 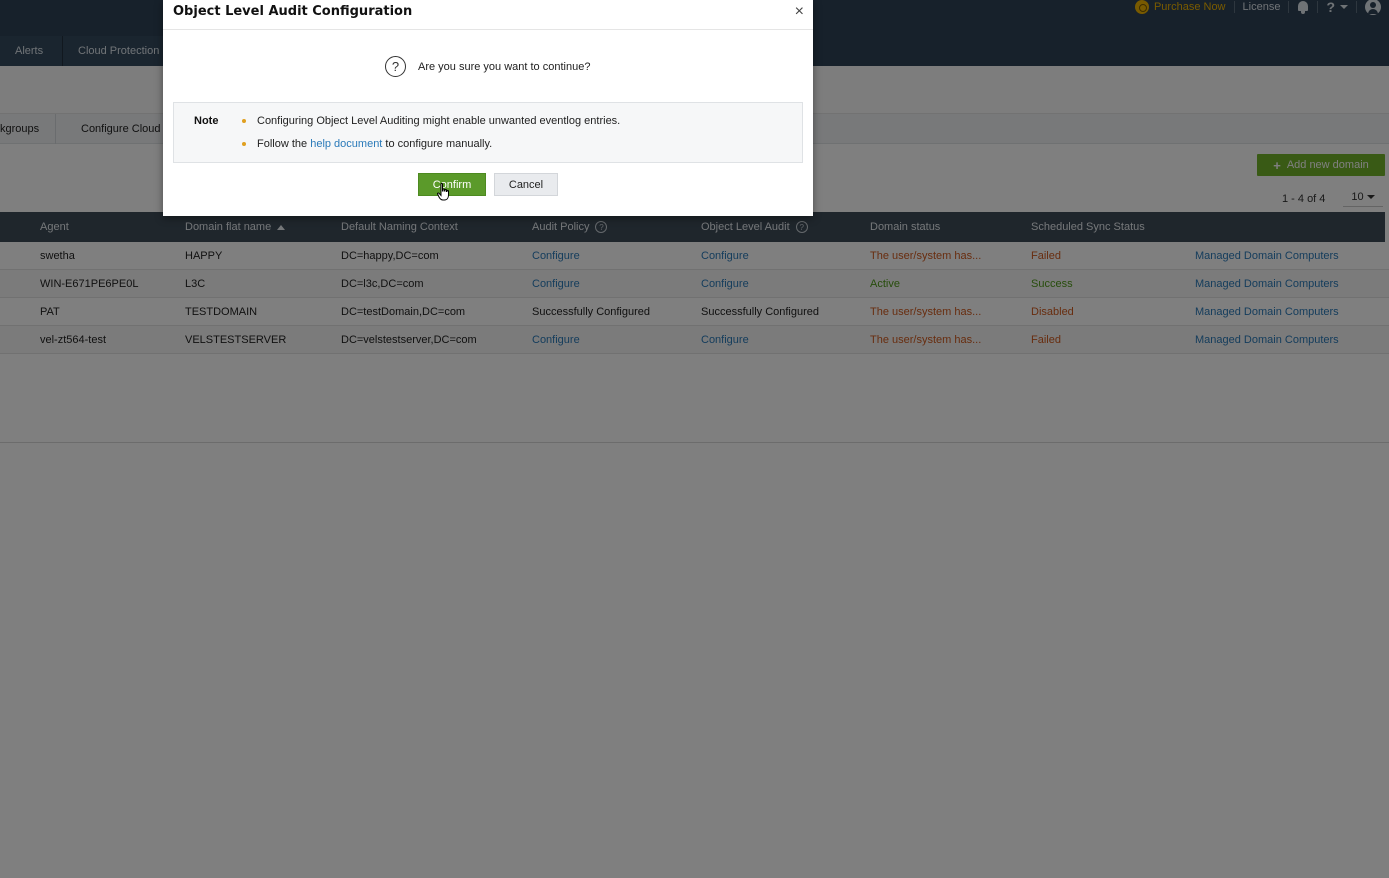 I want to click on confirm-question-text: Are you sure you want to continue?, so click(x=504, y=67).